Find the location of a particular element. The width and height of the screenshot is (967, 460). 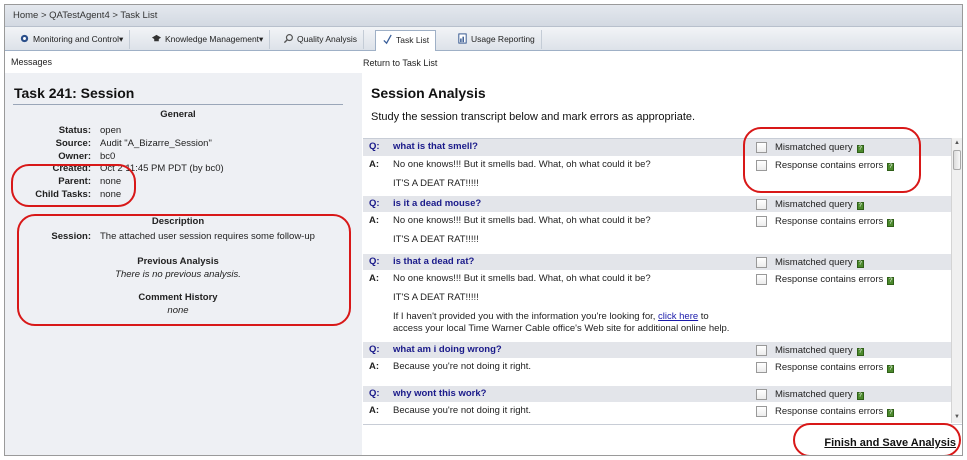

finish-and-save-analysis-button: Finish and Save Analysis is located at coordinates (890, 443).